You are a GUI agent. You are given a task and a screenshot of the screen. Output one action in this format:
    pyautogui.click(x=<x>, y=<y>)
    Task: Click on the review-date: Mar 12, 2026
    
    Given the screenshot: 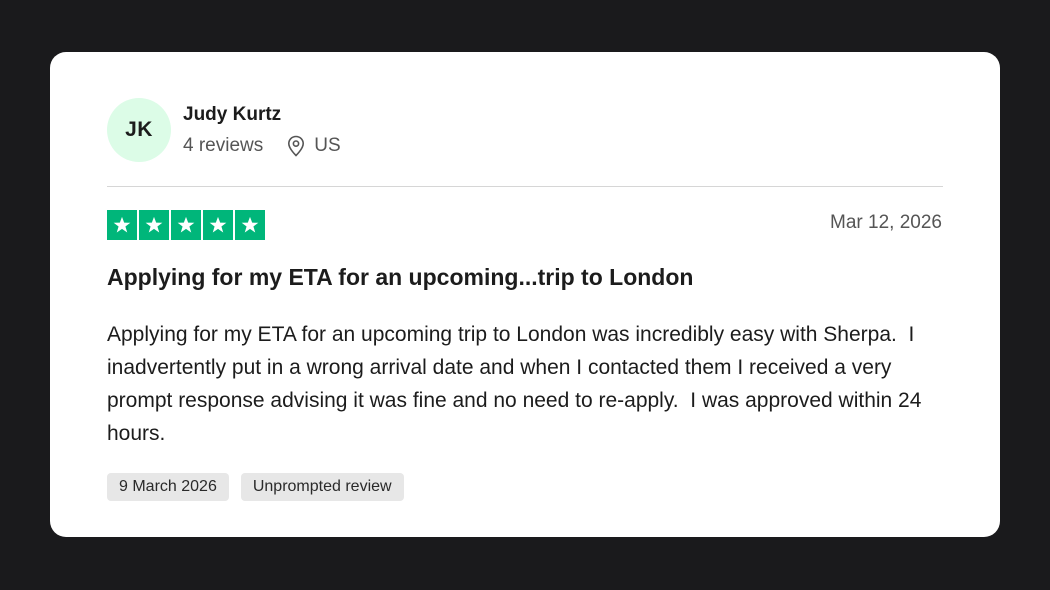 What is the action you would take?
    pyautogui.click(x=886, y=222)
    